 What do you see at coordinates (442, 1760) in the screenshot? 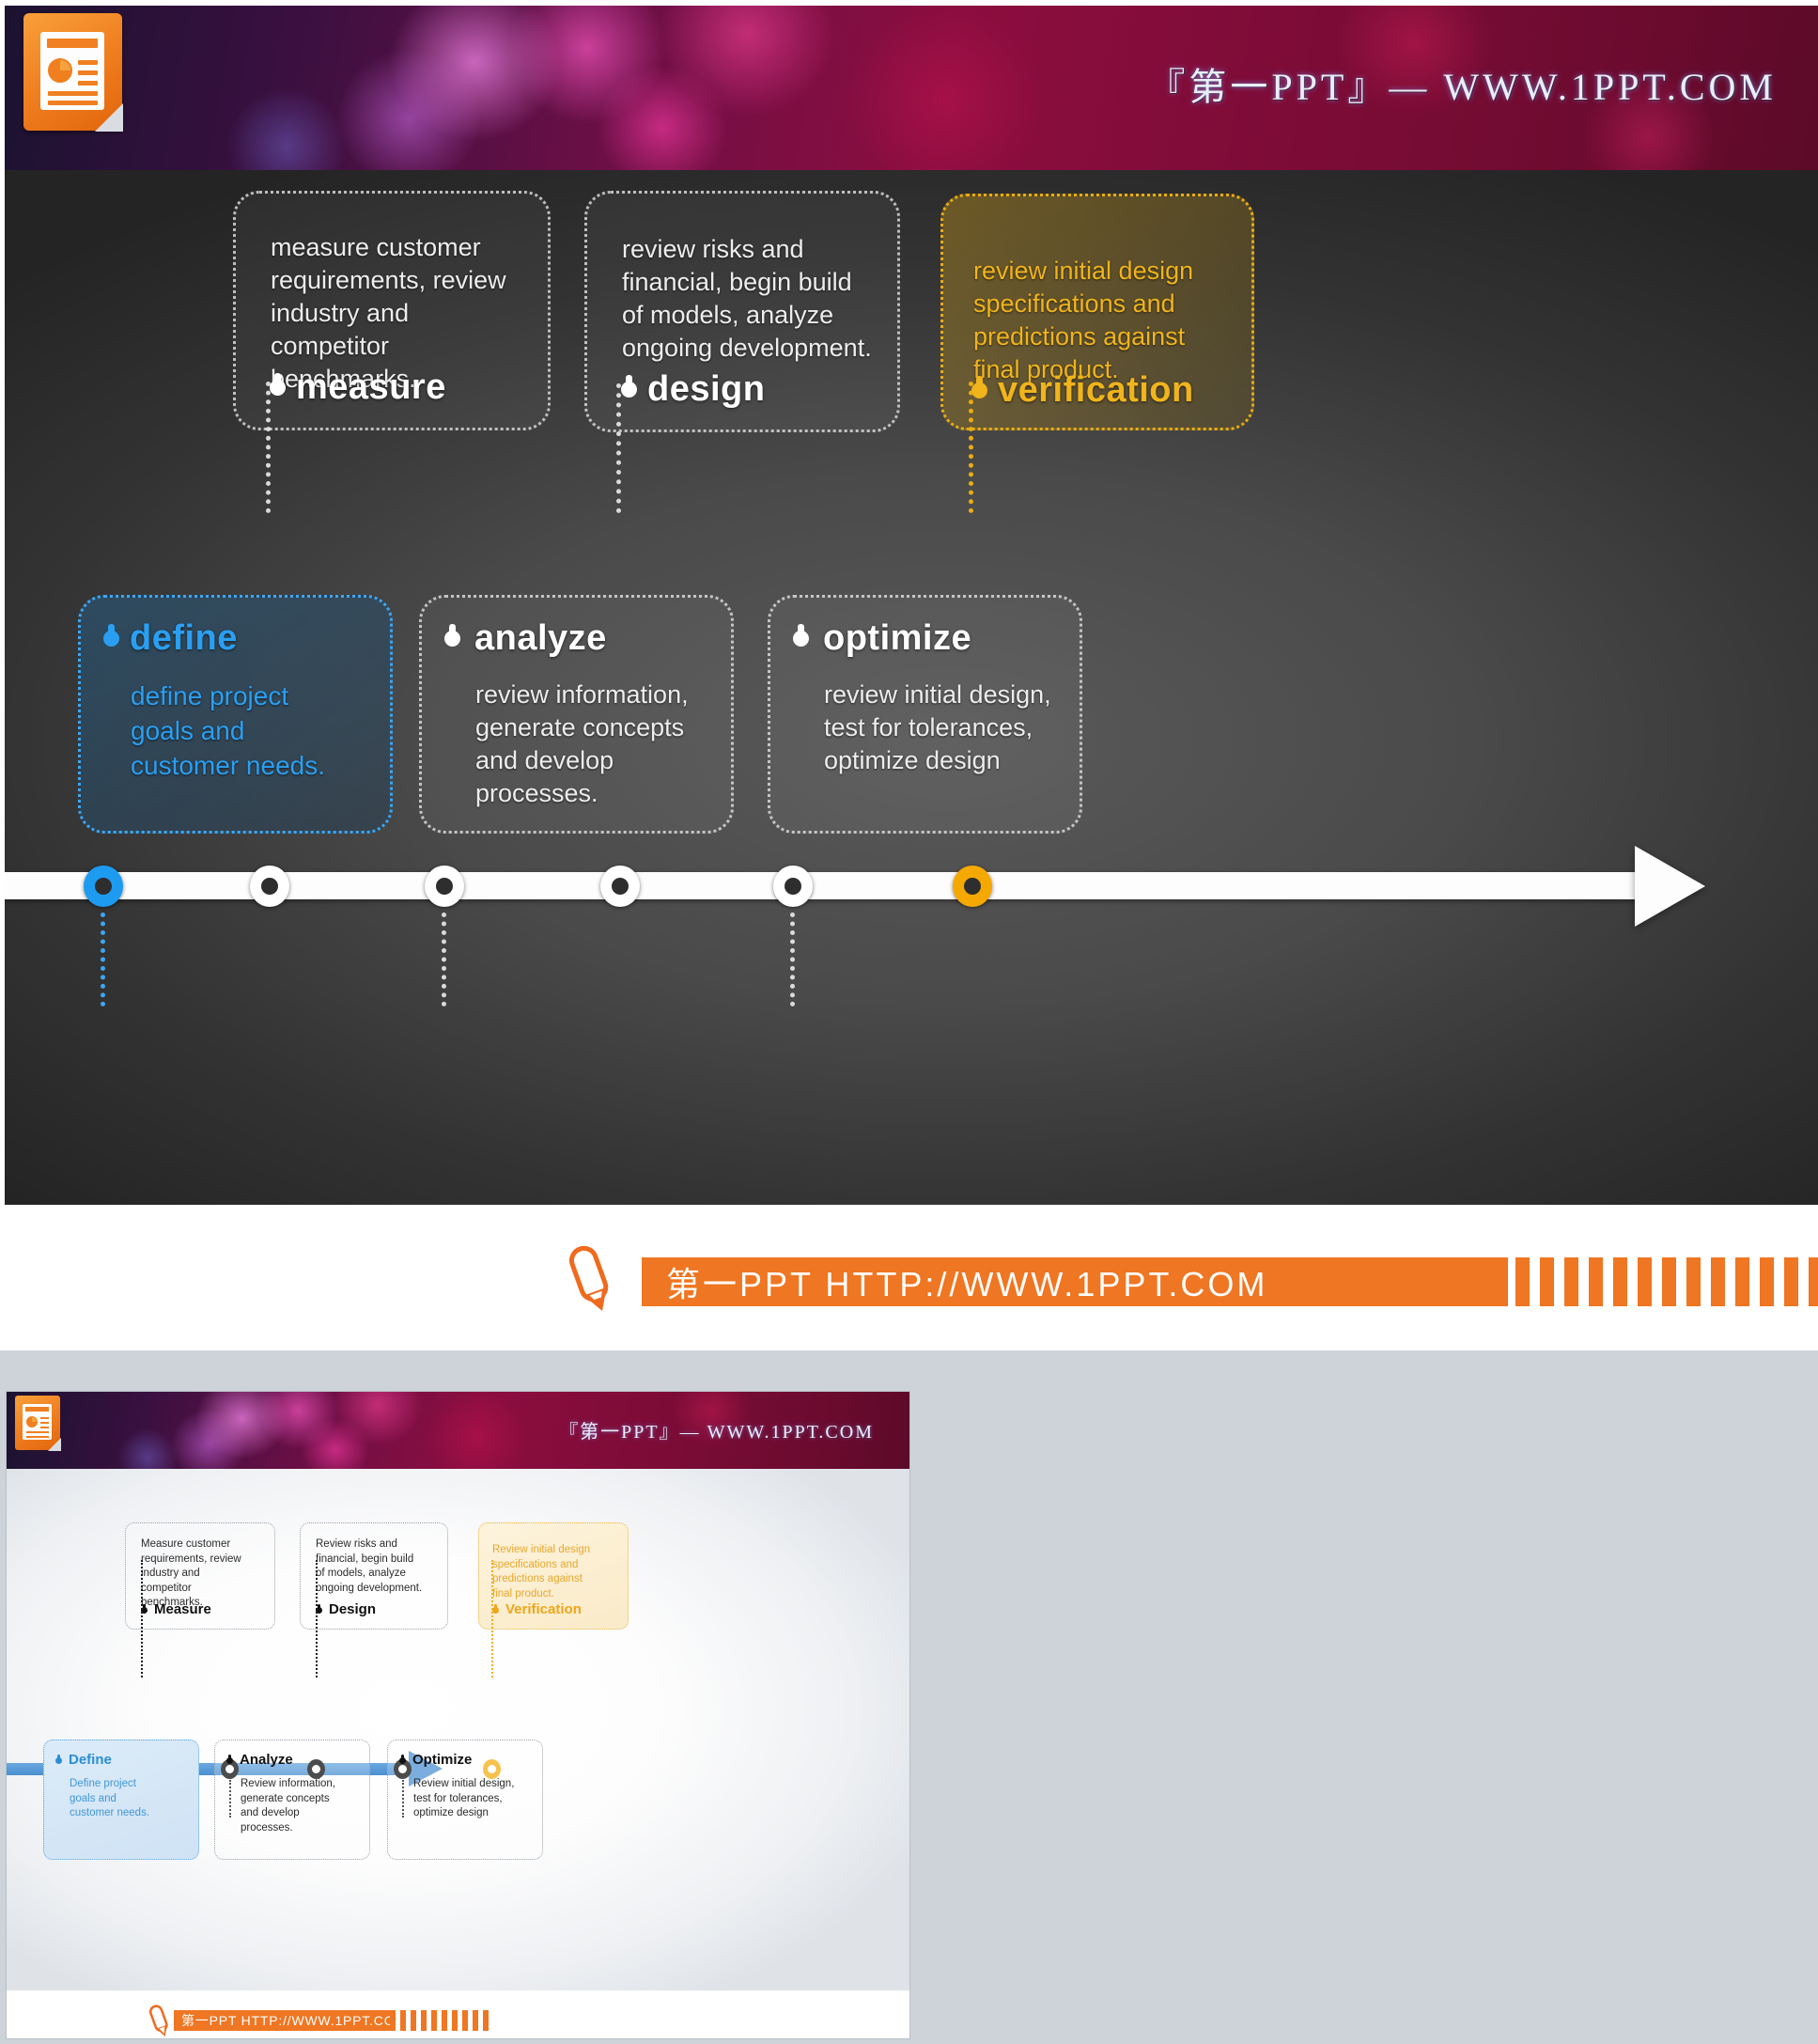
I see `thumbnail-card-optimize-label: Optimize` at bounding box center [442, 1760].